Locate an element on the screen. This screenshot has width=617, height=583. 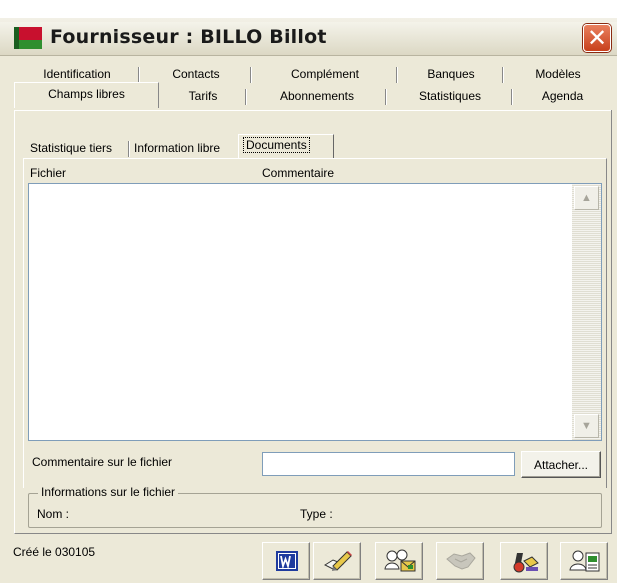
scroll-down-button: ▼ is located at coordinates (586, 426).